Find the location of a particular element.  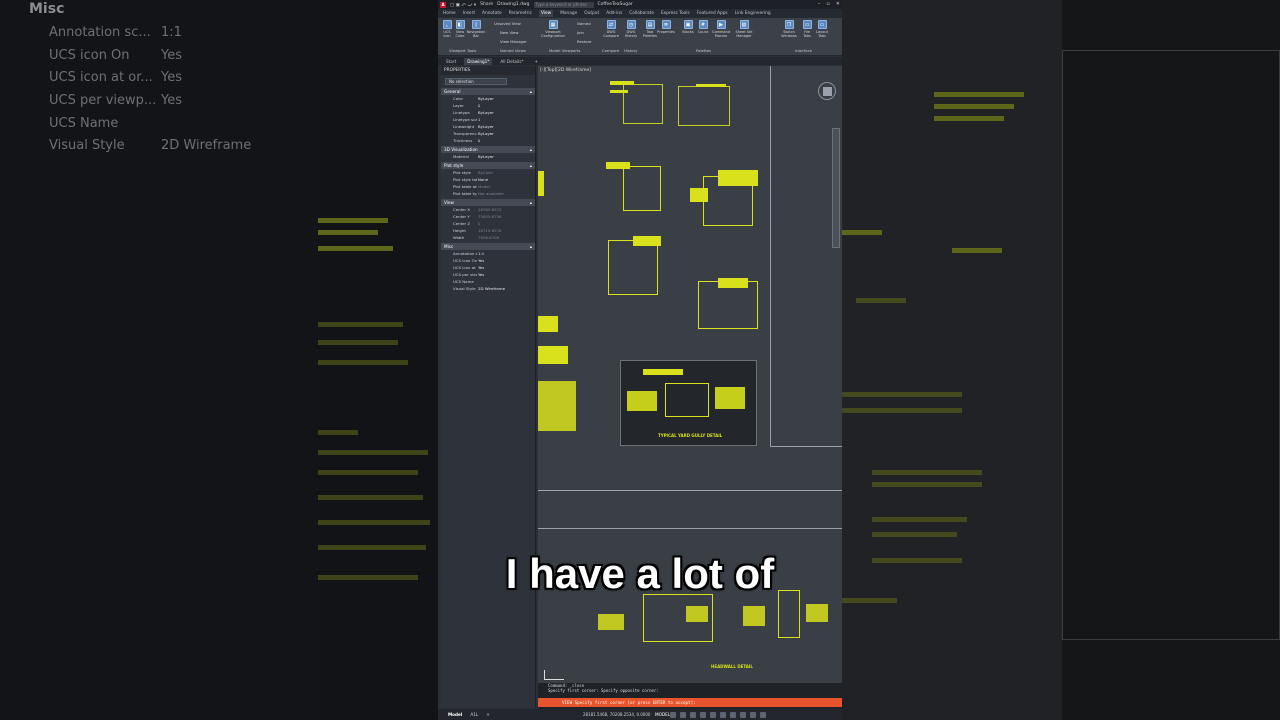

group-viewport-tools: Viewport Tools is located at coordinates (462, 50).